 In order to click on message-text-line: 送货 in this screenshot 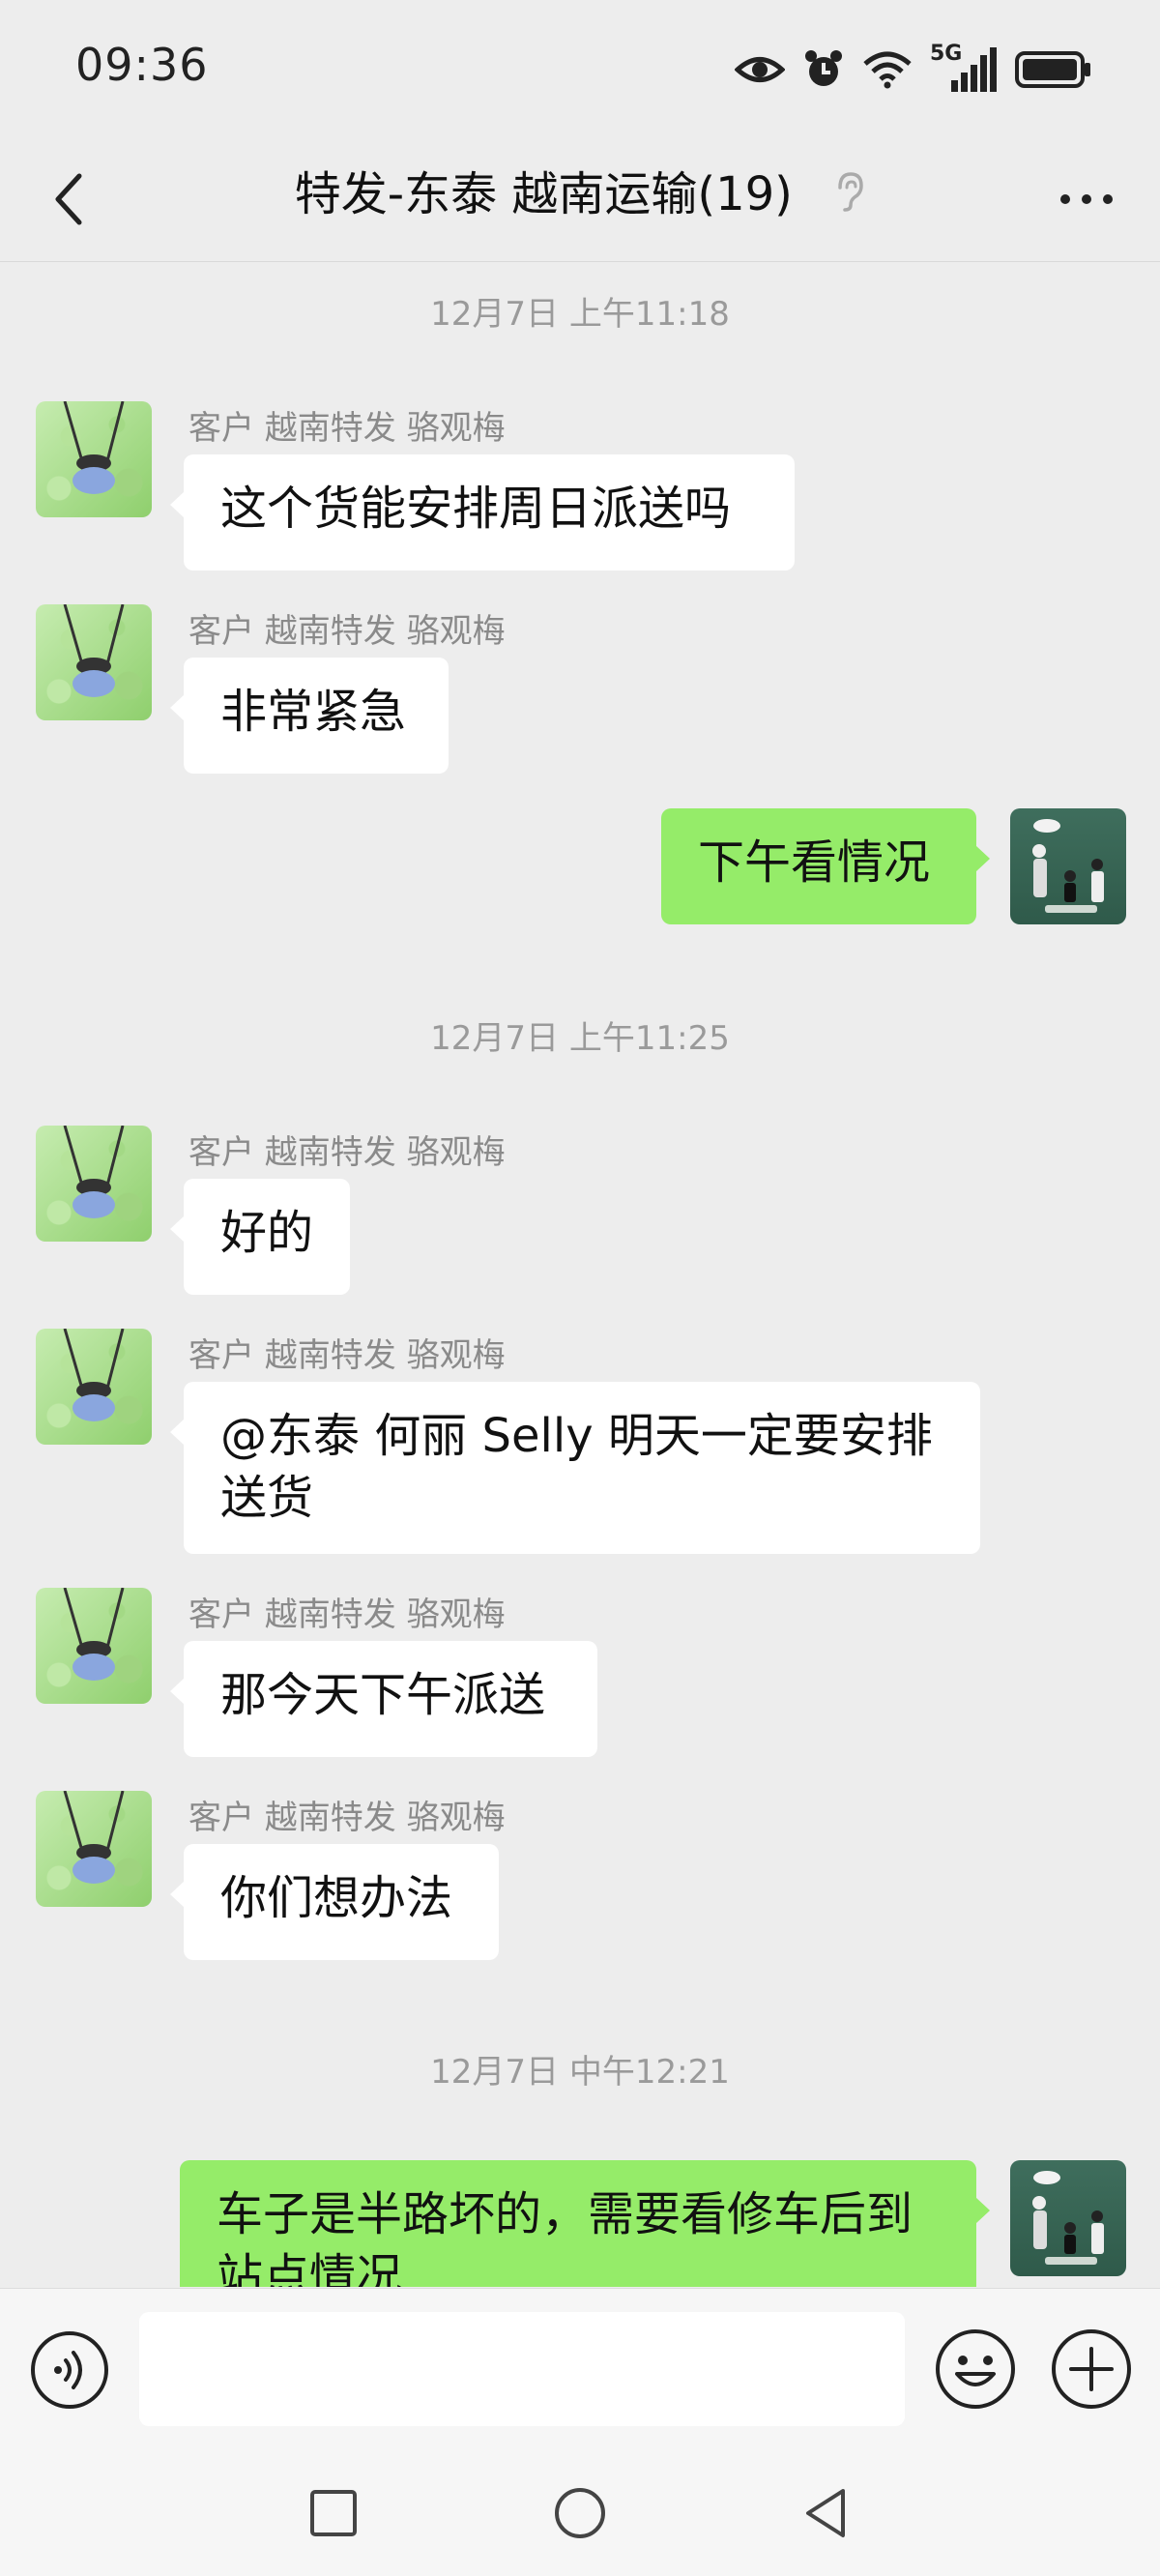, I will do `click(267, 1498)`.